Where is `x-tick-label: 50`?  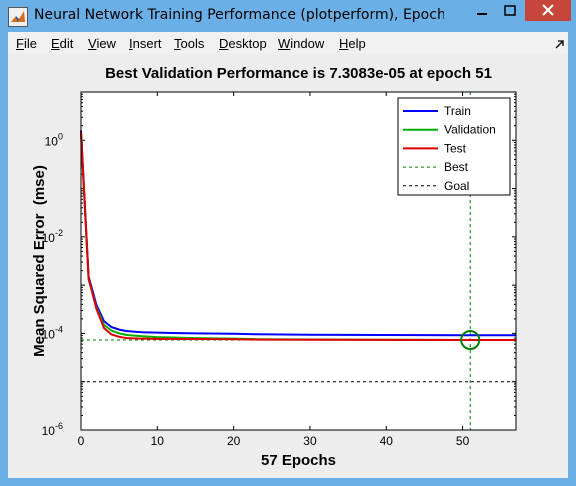 x-tick-label: 50 is located at coordinates (463, 441).